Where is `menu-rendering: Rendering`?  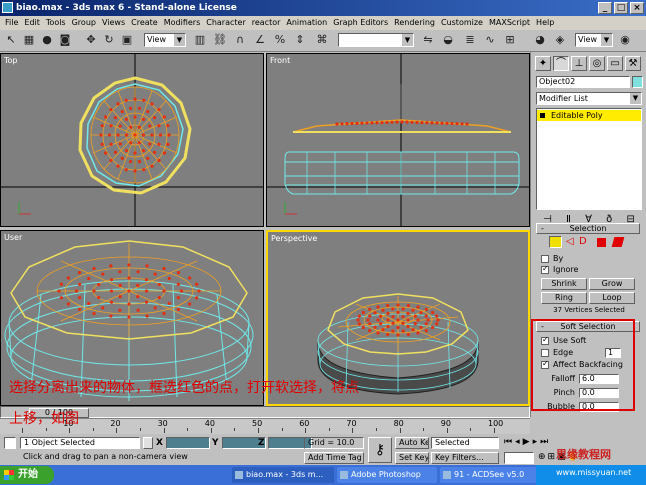 menu-rendering: Rendering is located at coordinates (414, 23).